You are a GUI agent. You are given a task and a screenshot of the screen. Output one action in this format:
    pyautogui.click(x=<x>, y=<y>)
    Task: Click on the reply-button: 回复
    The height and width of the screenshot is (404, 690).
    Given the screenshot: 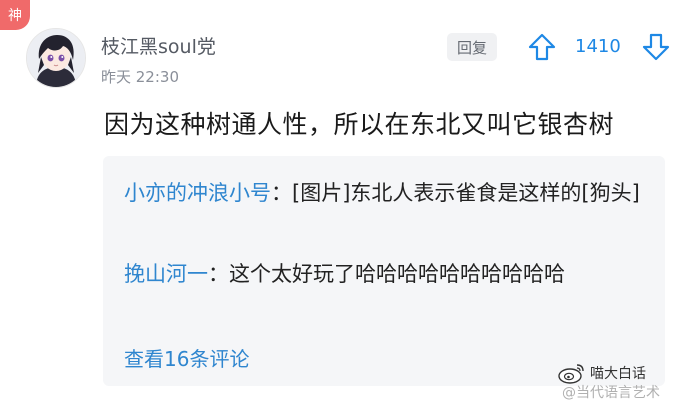 What is the action you would take?
    pyautogui.click(x=472, y=47)
    